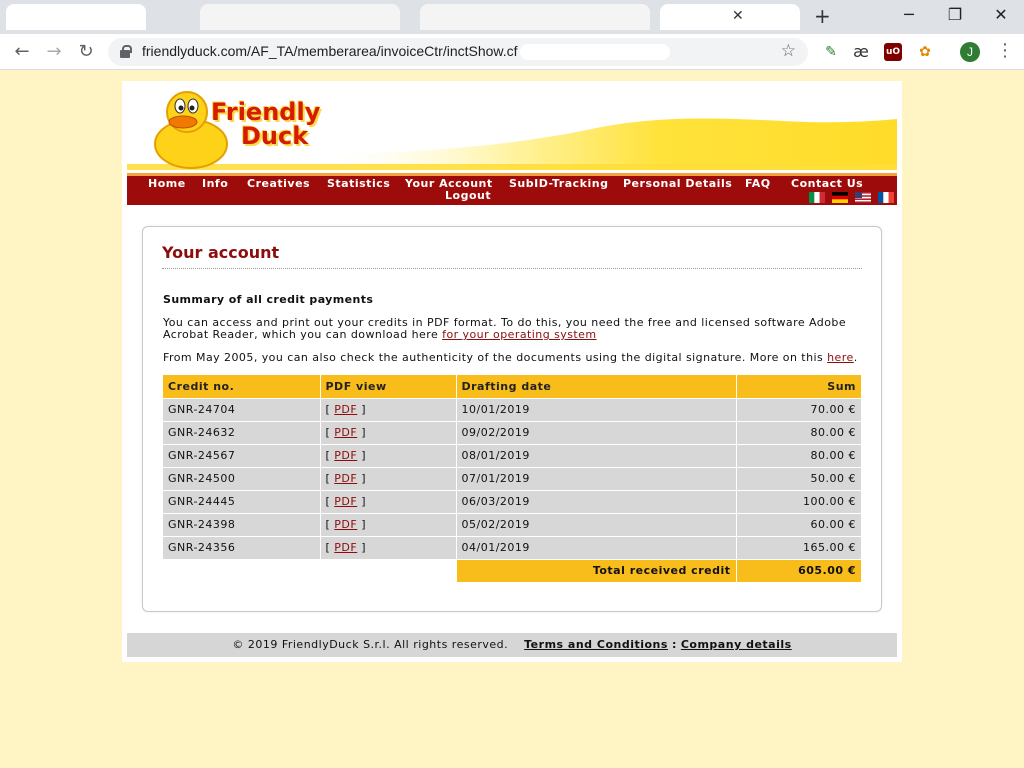 The width and height of the screenshot is (1024, 768). I want to click on nav-home: Home, so click(167, 183).